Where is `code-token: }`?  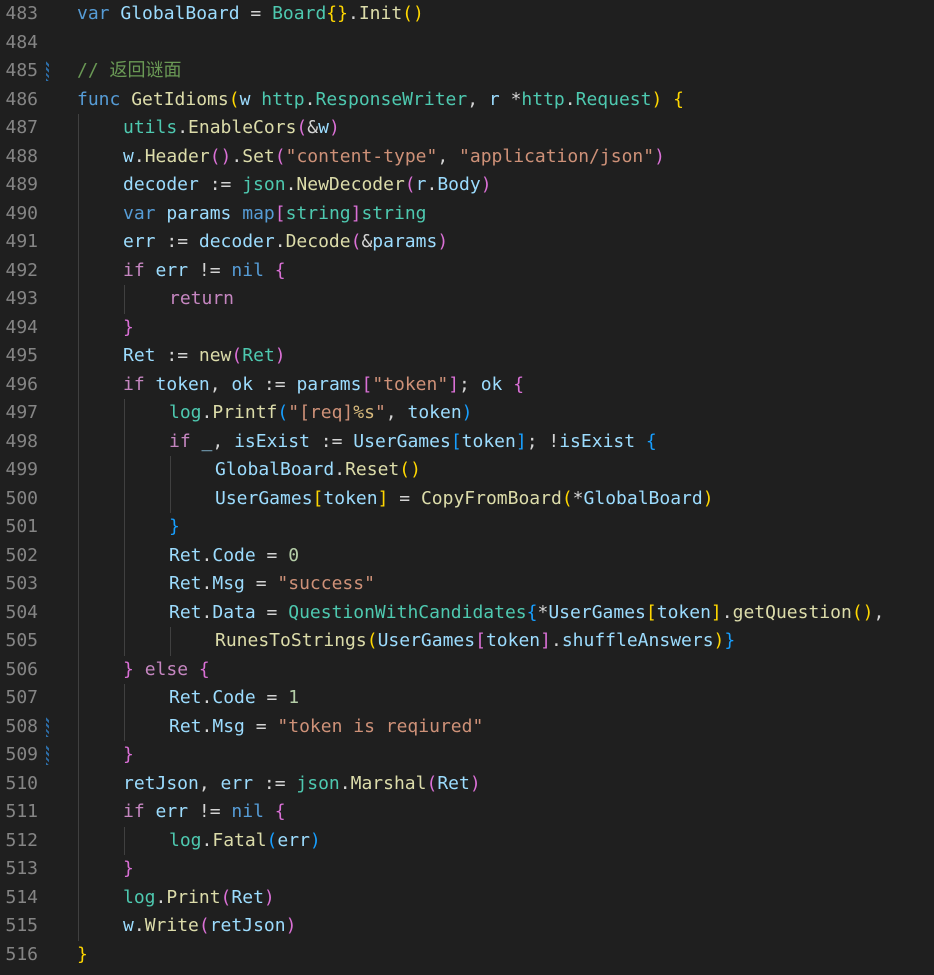
code-token: } is located at coordinates (128, 669).